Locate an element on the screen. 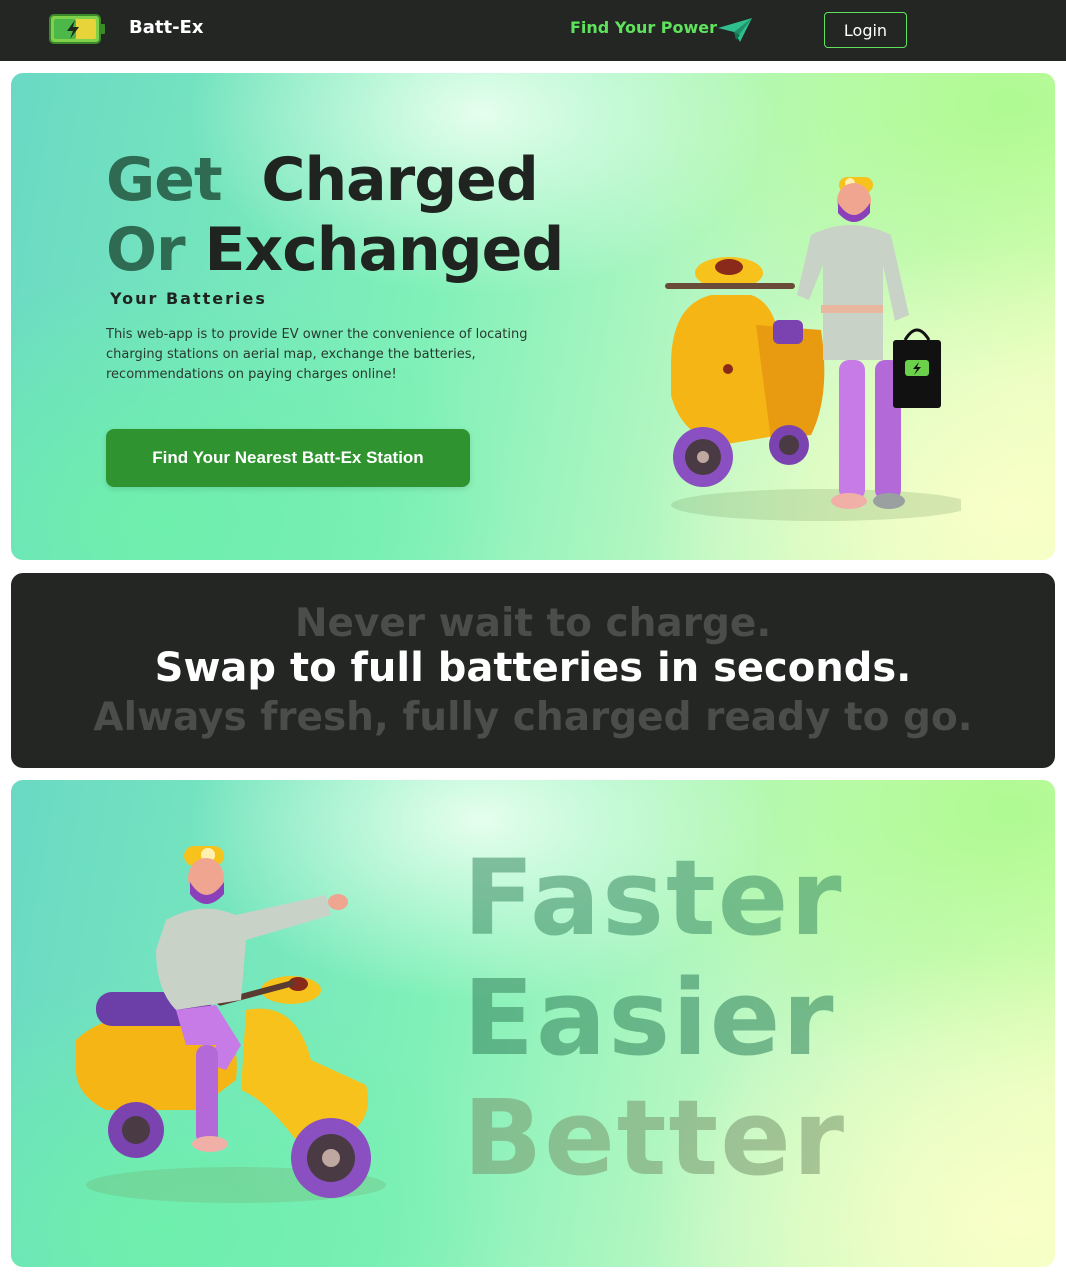  man-with-scooter-illustration is located at coordinates (813, 349).